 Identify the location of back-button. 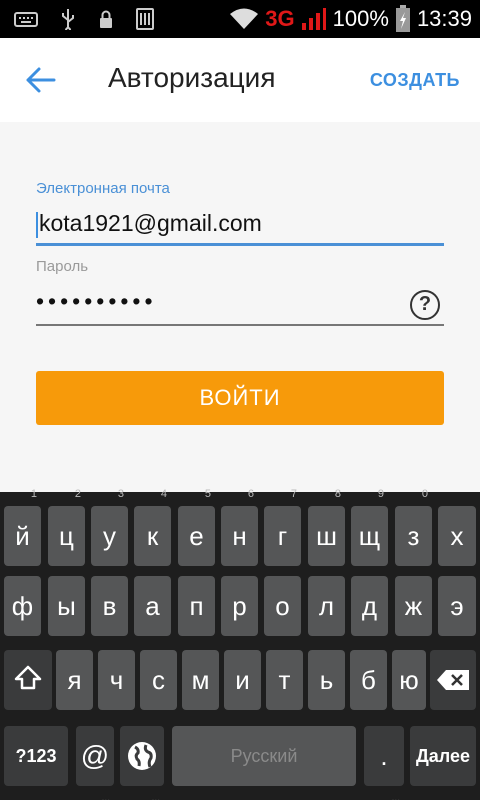
(42, 80).